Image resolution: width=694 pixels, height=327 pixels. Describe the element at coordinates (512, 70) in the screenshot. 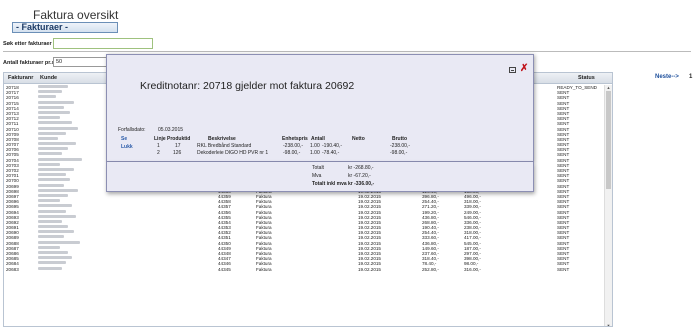

I see `maximize-icon` at that location.